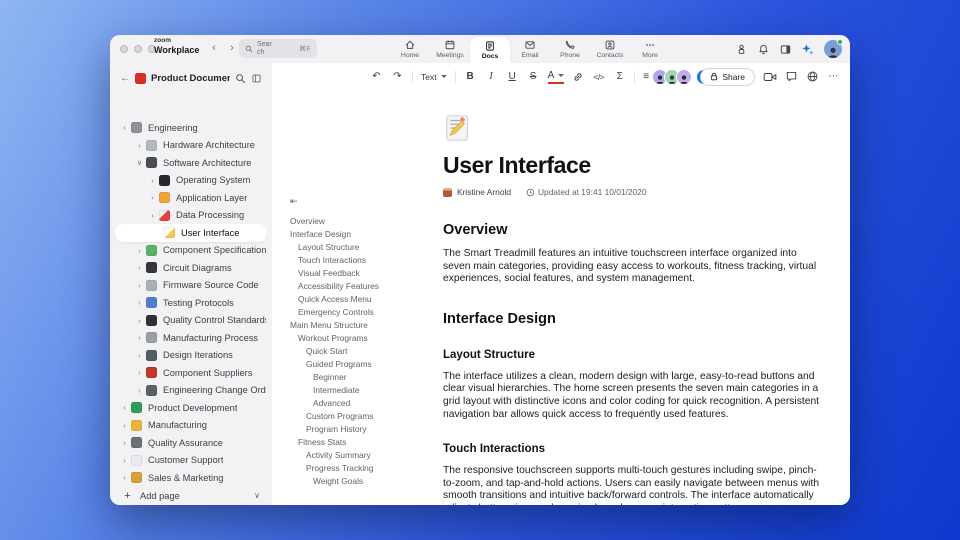 The width and height of the screenshot is (960, 540). What do you see at coordinates (470, 77) in the screenshot?
I see `bold-button: B` at bounding box center [470, 77].